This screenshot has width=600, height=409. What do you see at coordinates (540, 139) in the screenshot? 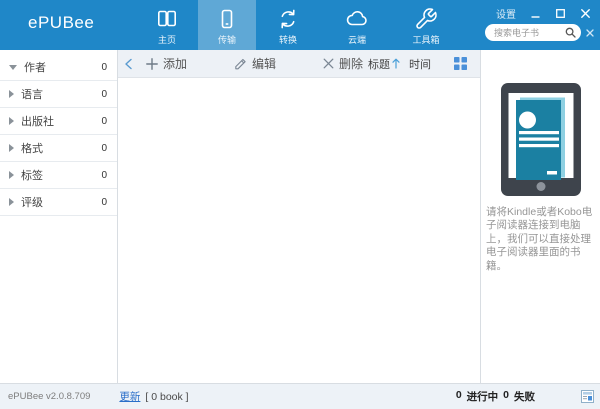
I see `ereader-illustration` at bounding box center [540, 139].